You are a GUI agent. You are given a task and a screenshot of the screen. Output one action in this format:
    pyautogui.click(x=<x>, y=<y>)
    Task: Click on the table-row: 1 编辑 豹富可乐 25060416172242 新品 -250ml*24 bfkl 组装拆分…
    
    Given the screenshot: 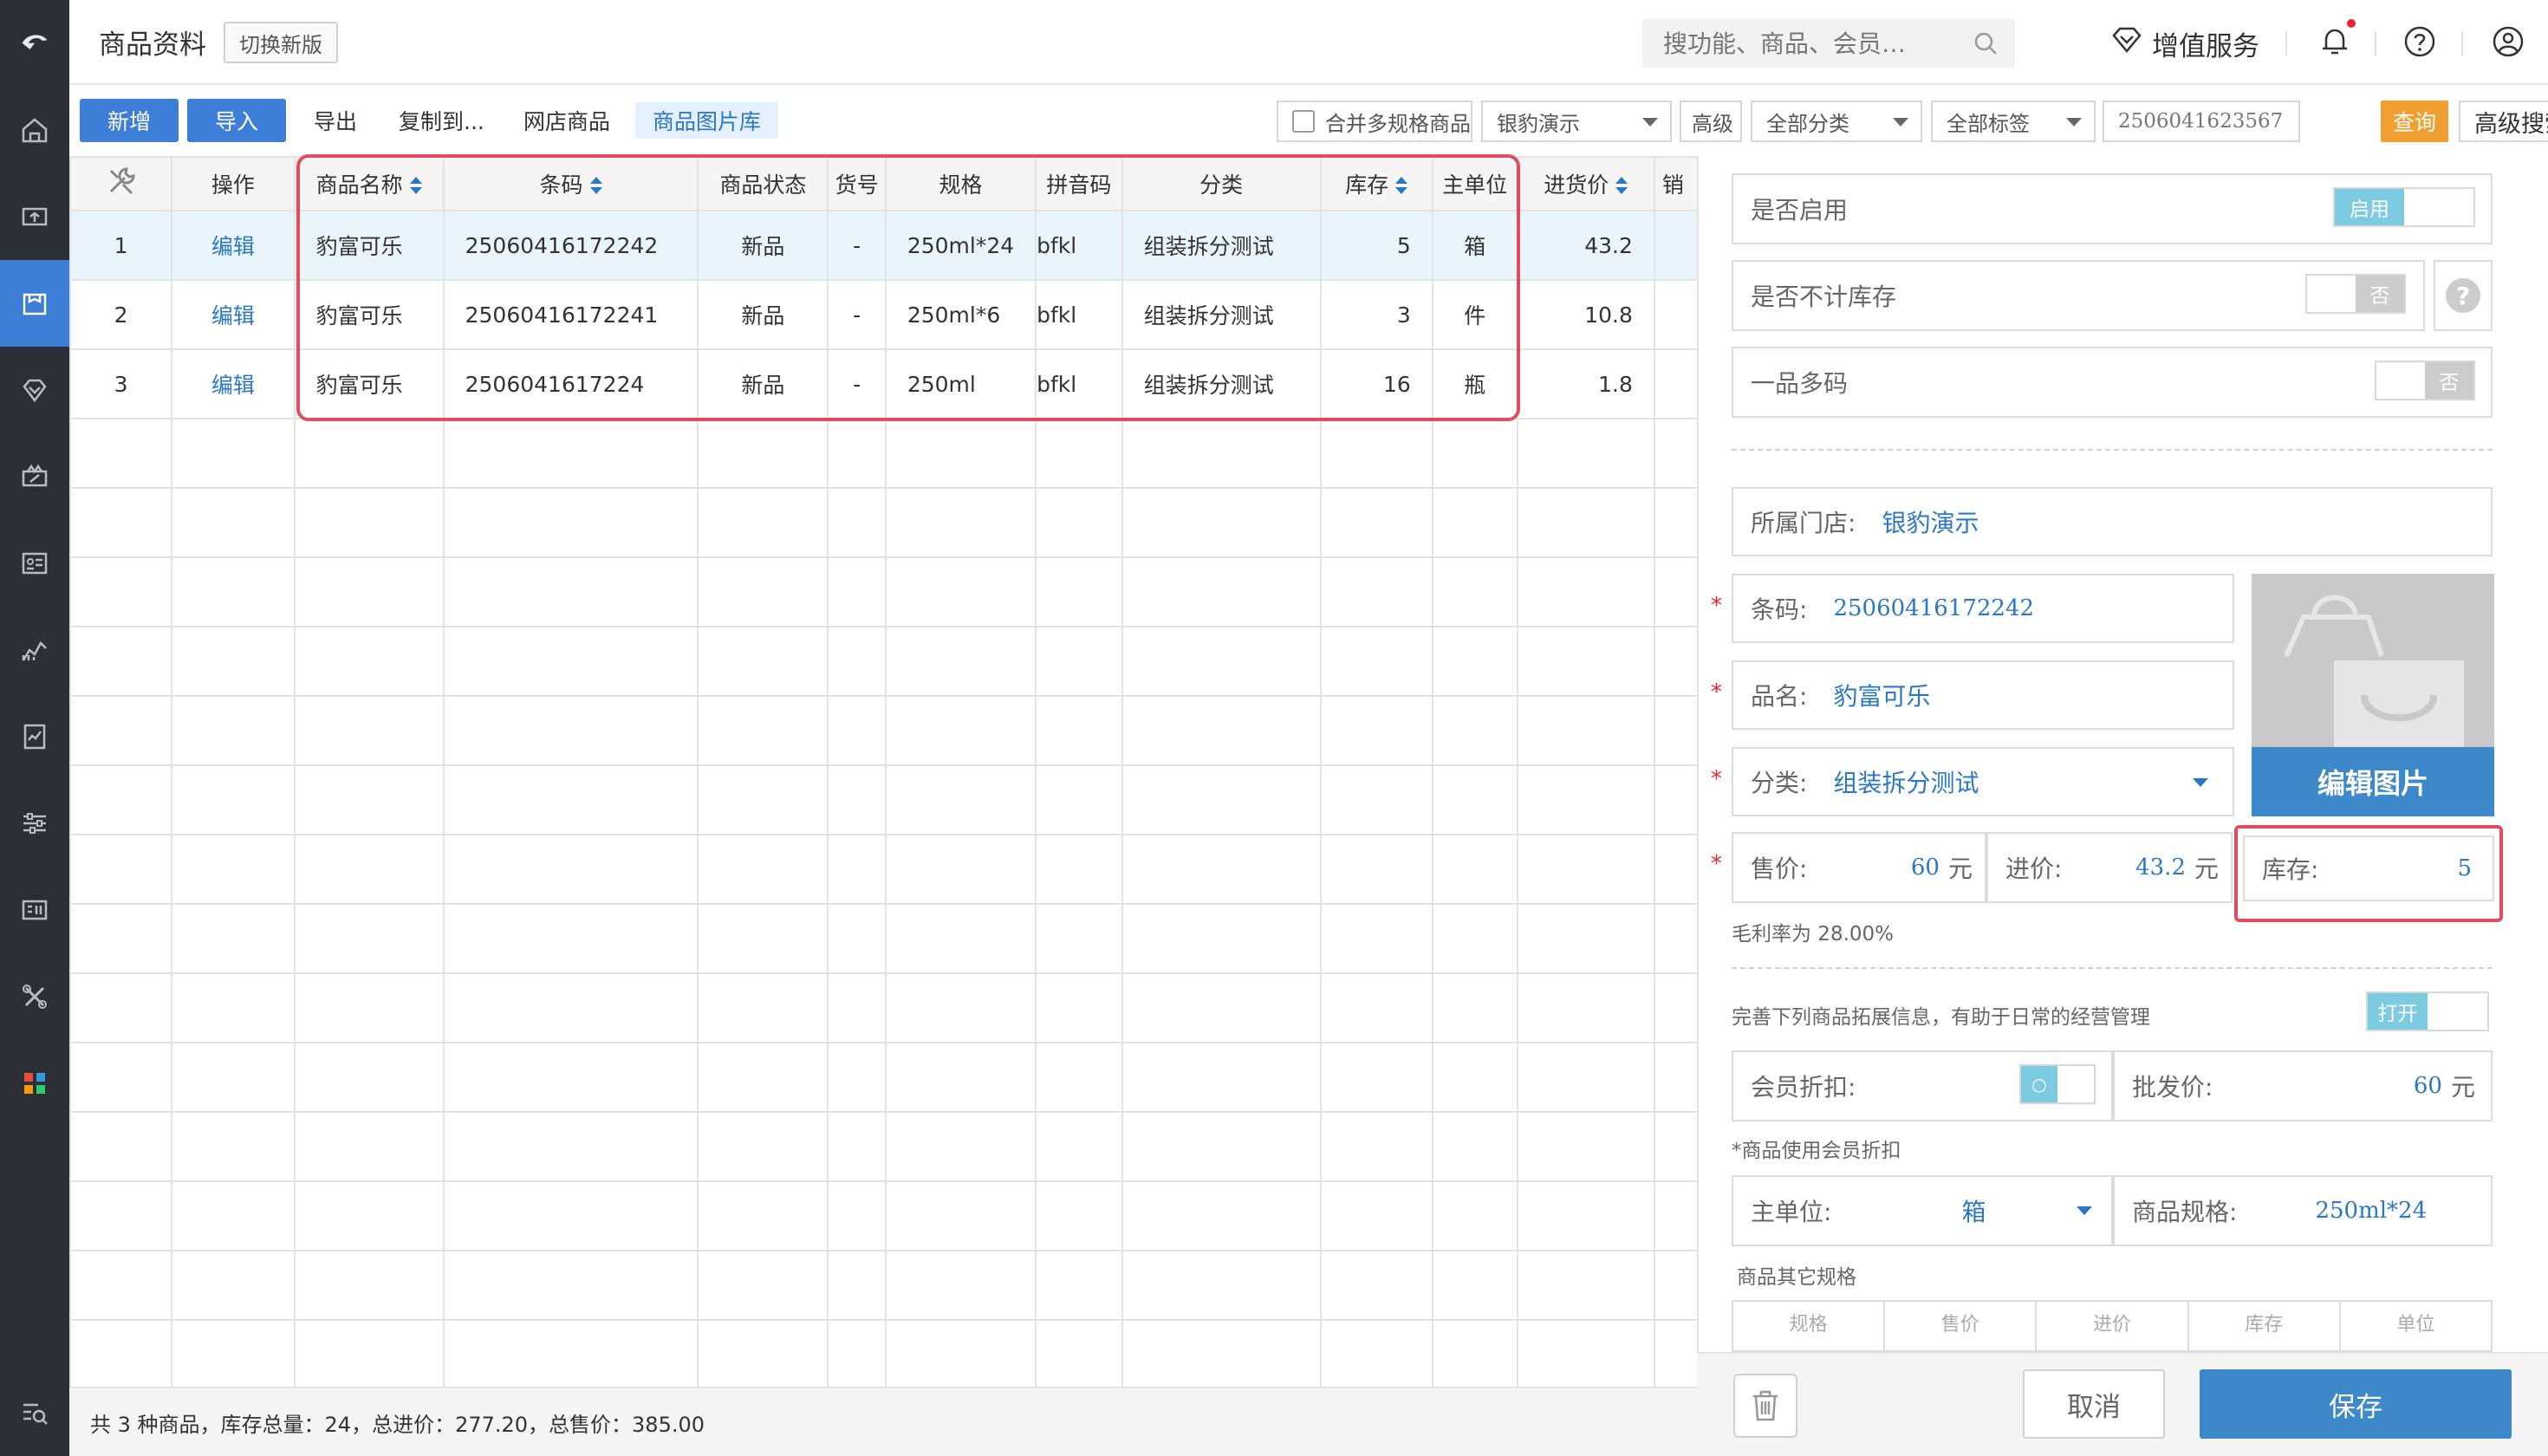 What is the action you would take?
    pyautogui.click(x=884, y=245)
    